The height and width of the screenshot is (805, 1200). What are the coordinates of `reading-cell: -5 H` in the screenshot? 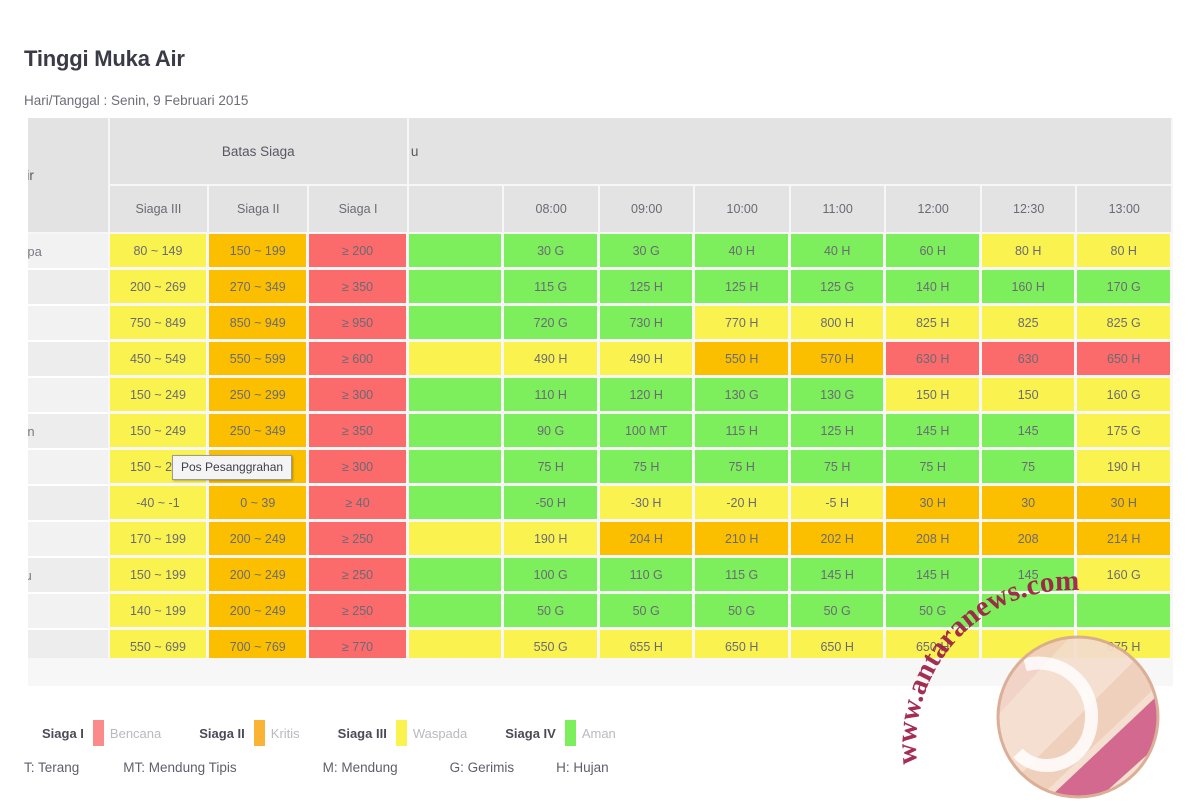 It's located at (838, 504).